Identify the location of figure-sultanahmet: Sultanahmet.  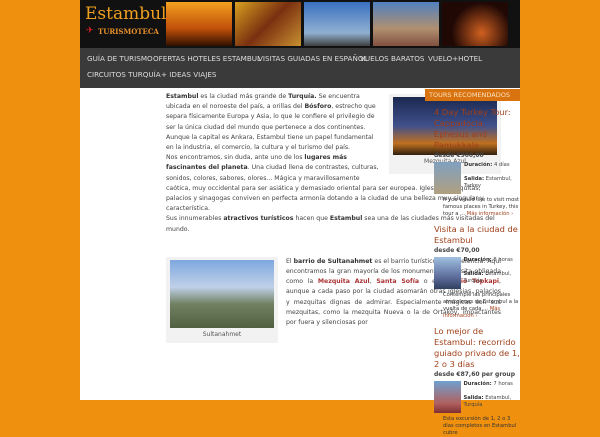
(222, 299).